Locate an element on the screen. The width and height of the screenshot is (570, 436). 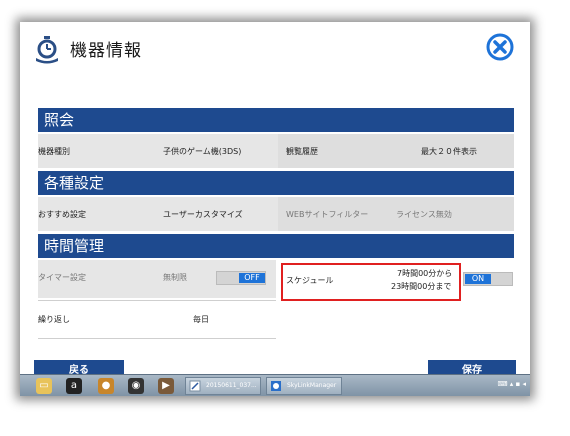
timer-value: 無制限 is located at coordinates (175, 277).